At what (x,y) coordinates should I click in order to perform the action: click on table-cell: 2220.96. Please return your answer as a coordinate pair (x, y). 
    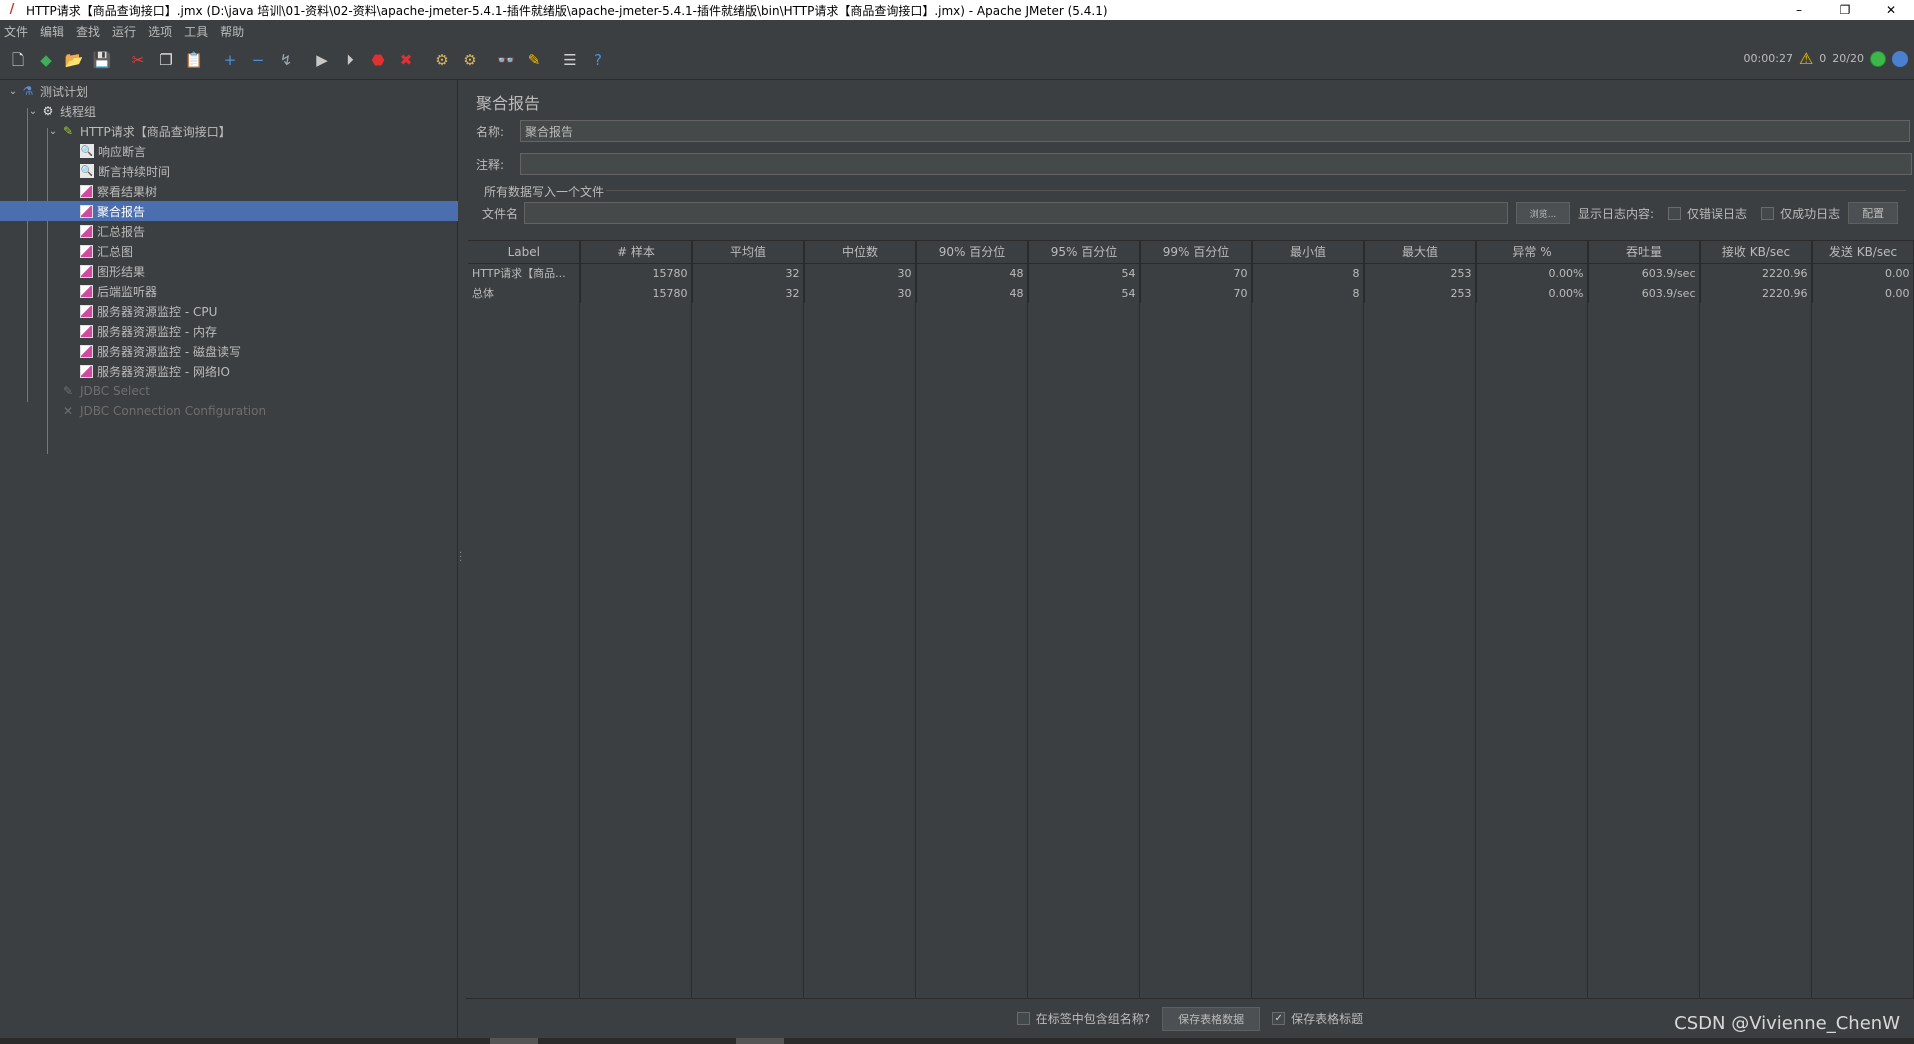
    Looking at the image, I should click on (1756, 273).